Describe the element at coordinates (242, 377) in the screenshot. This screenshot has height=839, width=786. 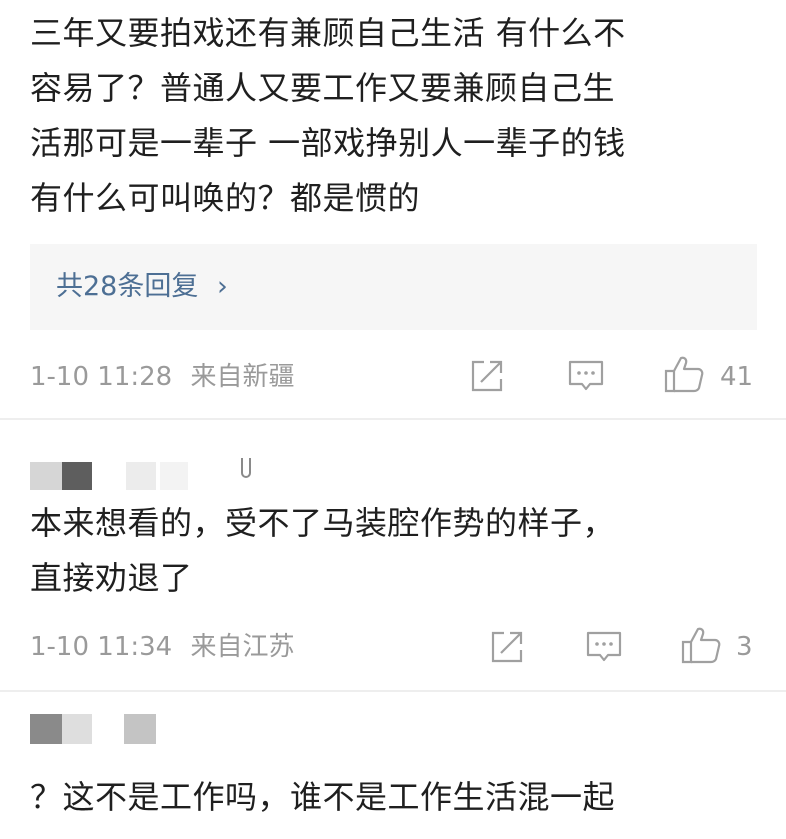
I see `comment-location: 来自新疆` at that location.